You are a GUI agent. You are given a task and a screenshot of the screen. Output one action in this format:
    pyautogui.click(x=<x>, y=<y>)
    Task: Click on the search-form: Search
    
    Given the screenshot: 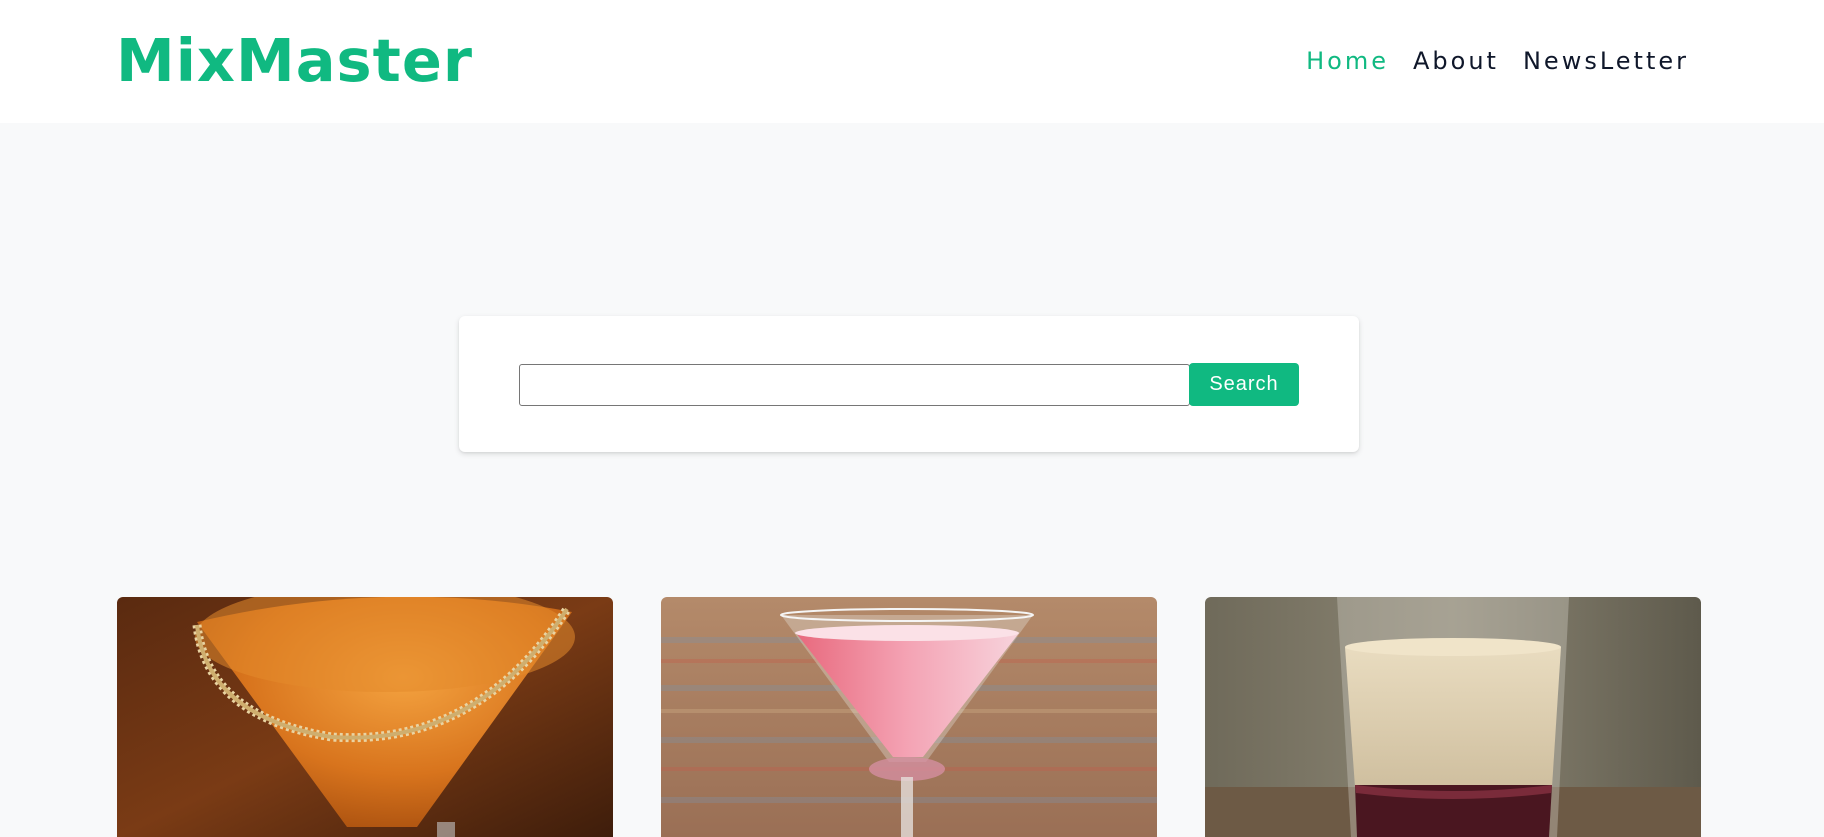 What is the action you would take?
    pyautogui.click(x=909, y=384)
    